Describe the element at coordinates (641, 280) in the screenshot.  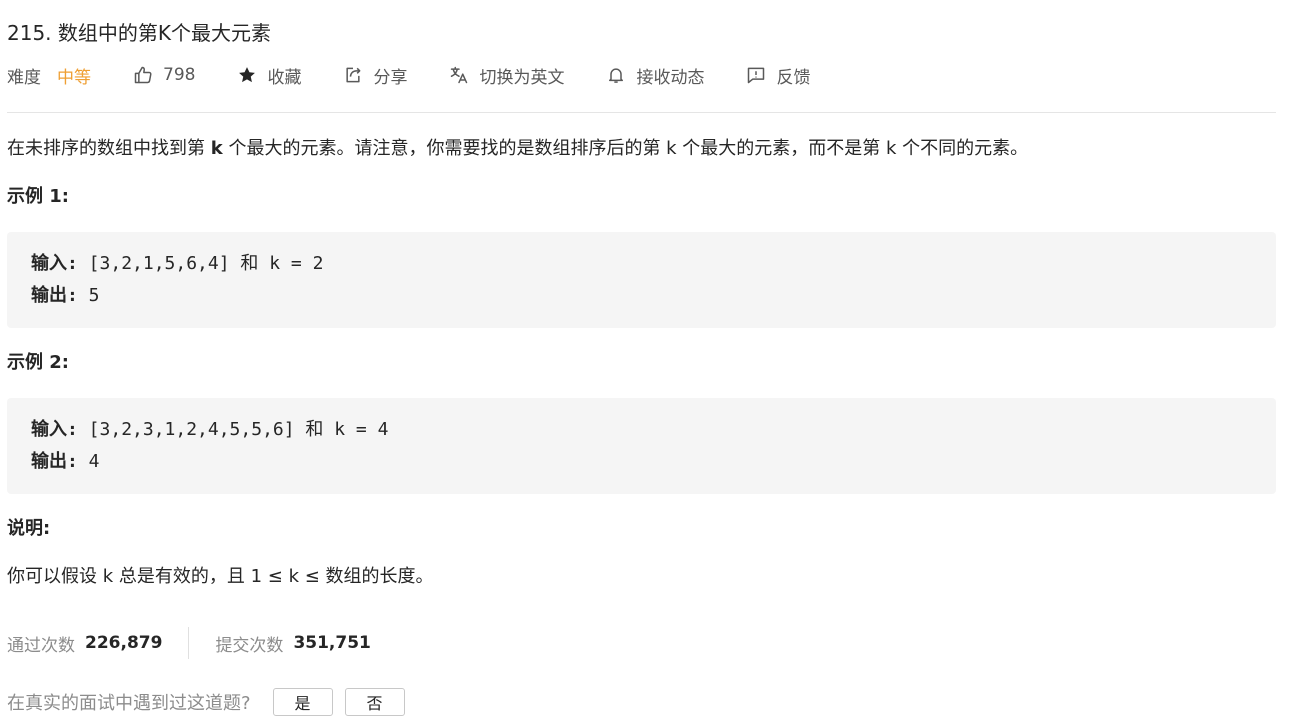
I see `example-1-code: 输入: [3,2,1,5,6,4] 和 k = 2 输出: 5` at that location.